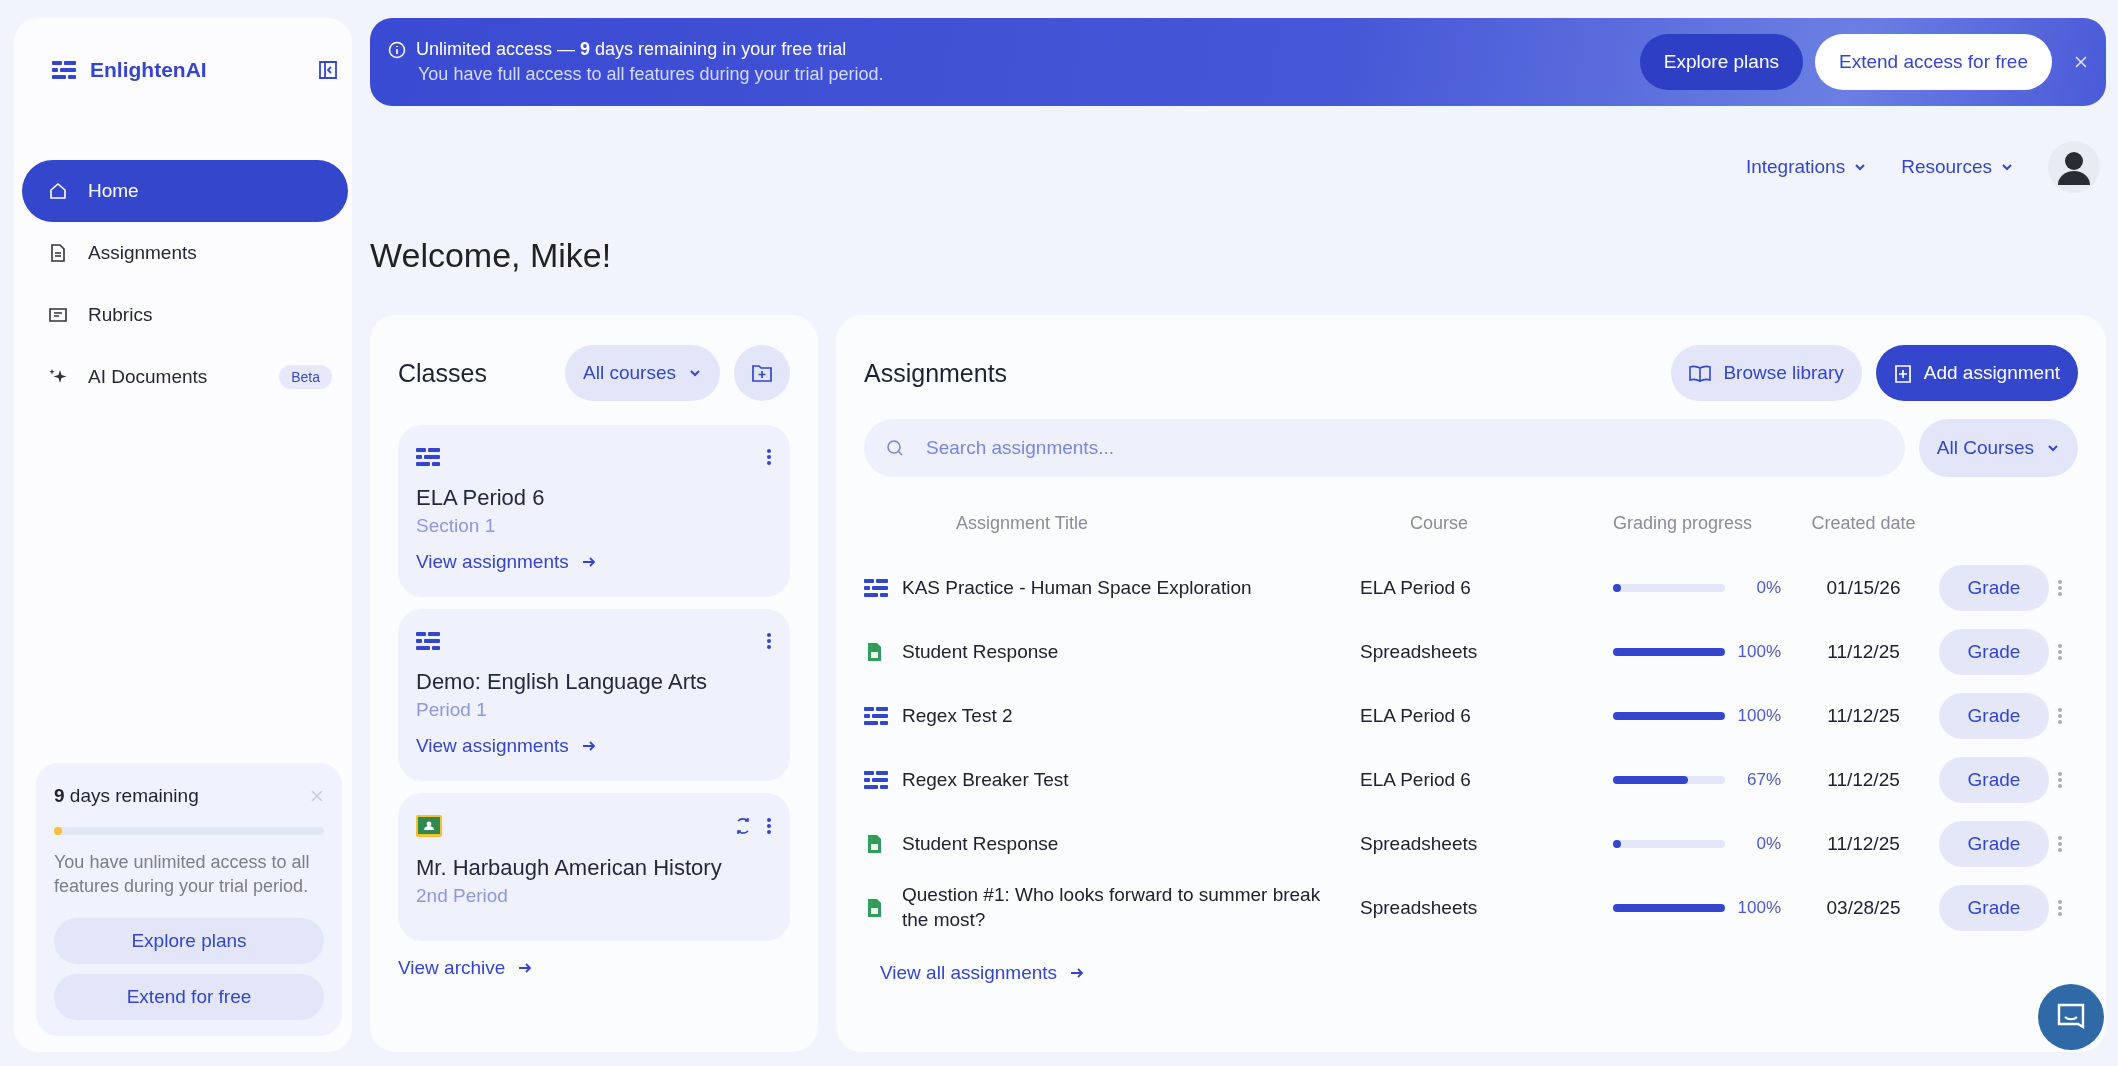 Image resolution: width=2118 pixels, height=1066 pixels. I want to click on assignment-title: Regex Test 2, so click(1112, 716).